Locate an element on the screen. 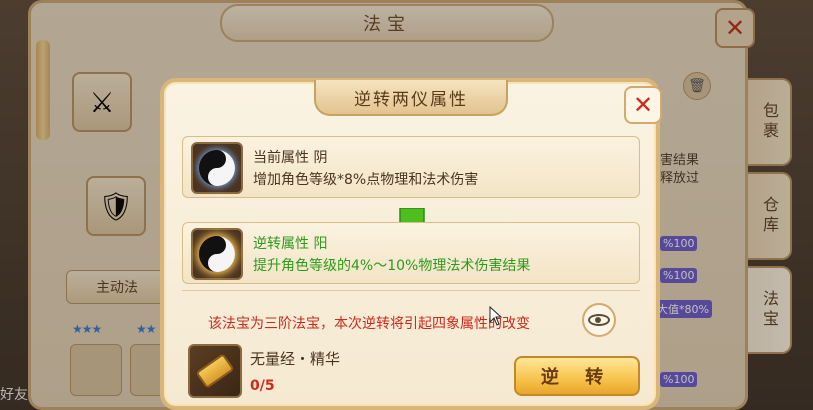  dialog-close-button: ✕ is located at coordinates (643, 105).